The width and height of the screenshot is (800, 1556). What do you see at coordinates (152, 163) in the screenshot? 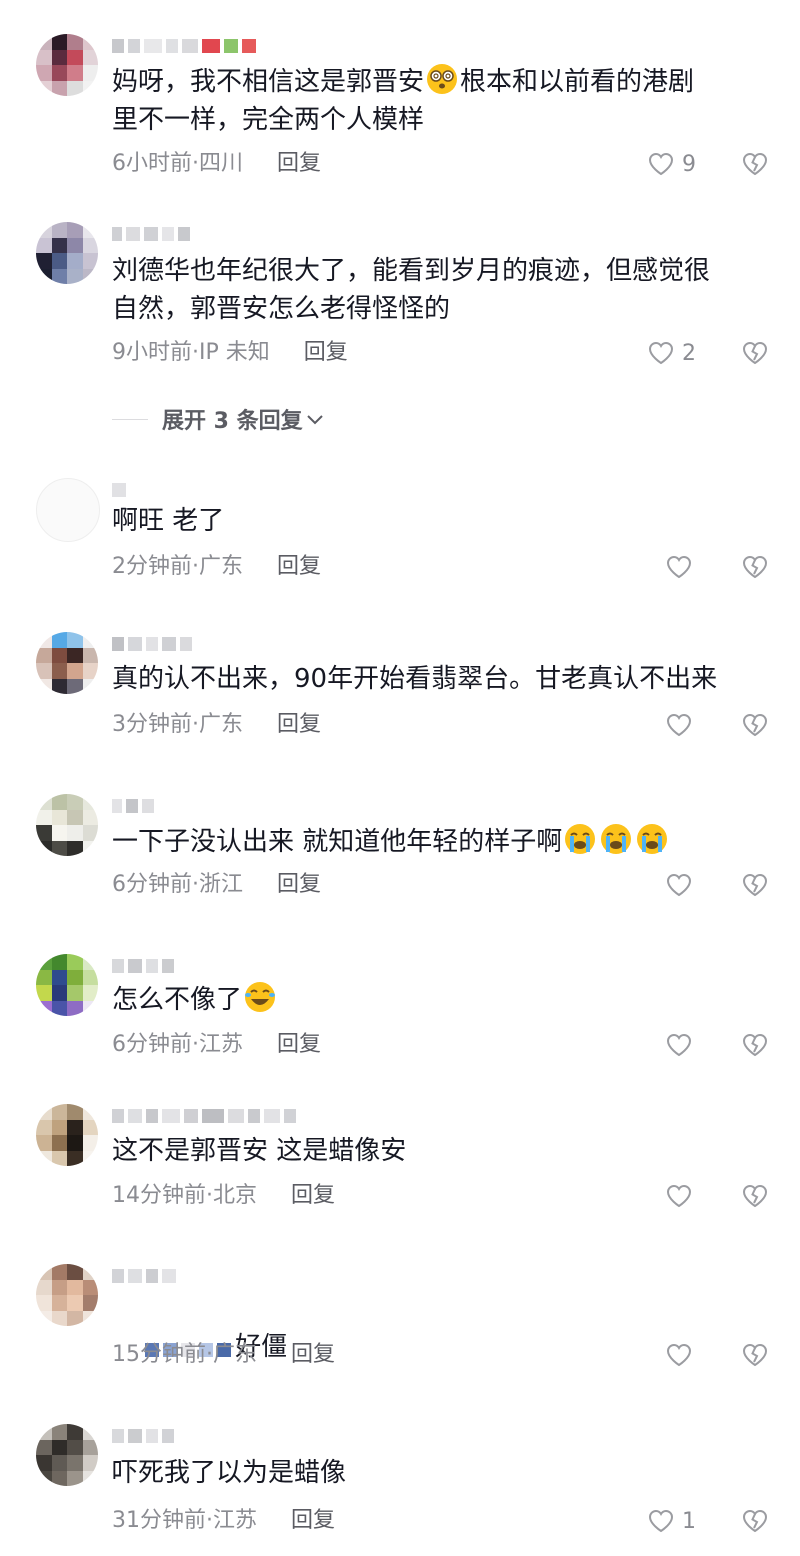
I see `comment-time: 6小时前` at bounding box center [152, 163].